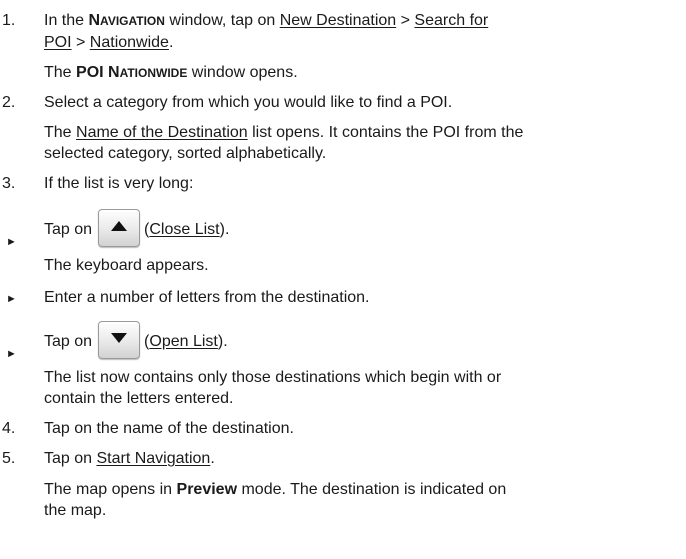 The image size is (686, 559). Describe the element at coordinates (183, 342) in the screenshot. I see `link-open-list: Open List` at that location.